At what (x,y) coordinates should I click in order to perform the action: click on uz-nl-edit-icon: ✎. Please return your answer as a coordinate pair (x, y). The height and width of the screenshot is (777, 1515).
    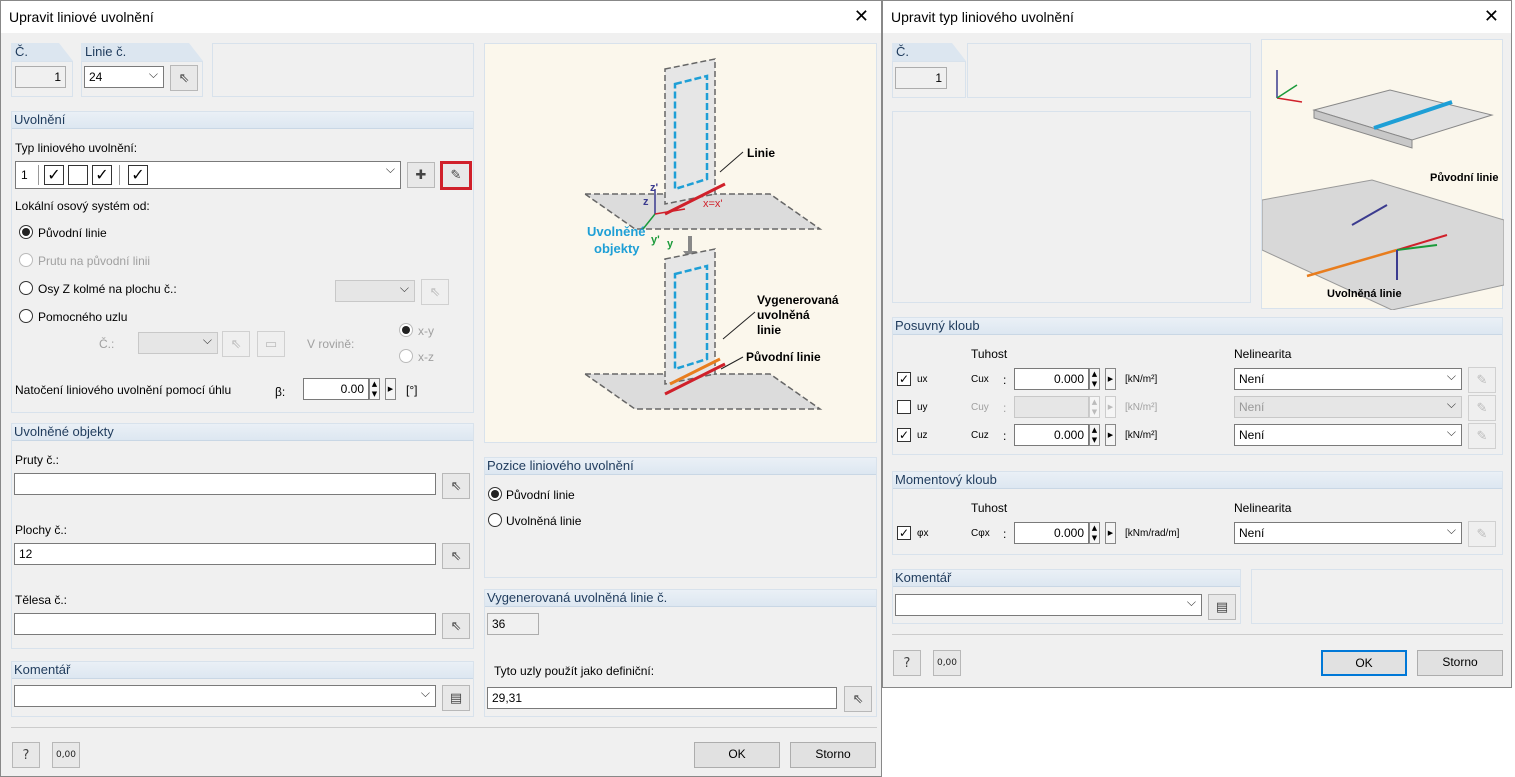
    Looking at the image, I should click on (1482, 436).